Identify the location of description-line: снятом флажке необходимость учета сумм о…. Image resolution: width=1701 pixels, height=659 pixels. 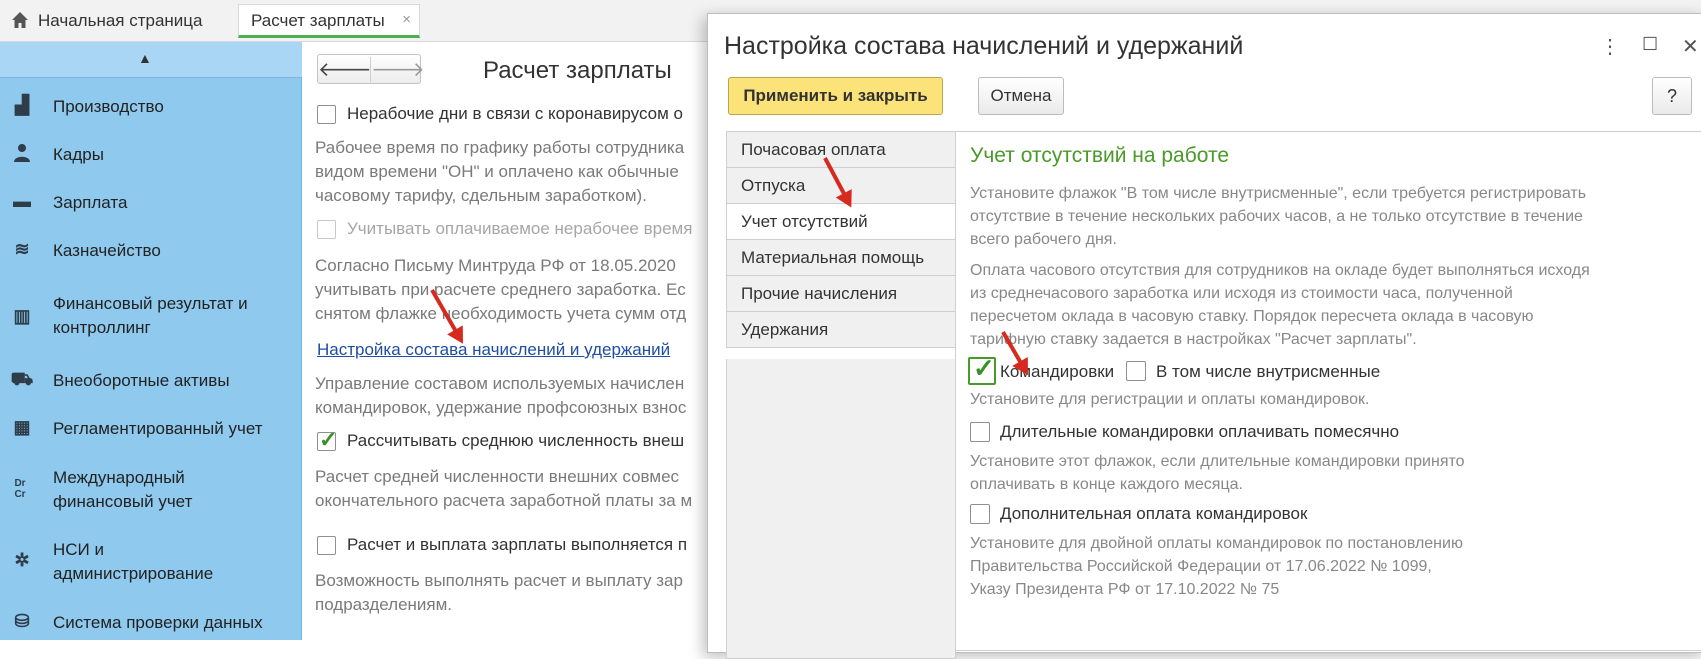
(501, 313).